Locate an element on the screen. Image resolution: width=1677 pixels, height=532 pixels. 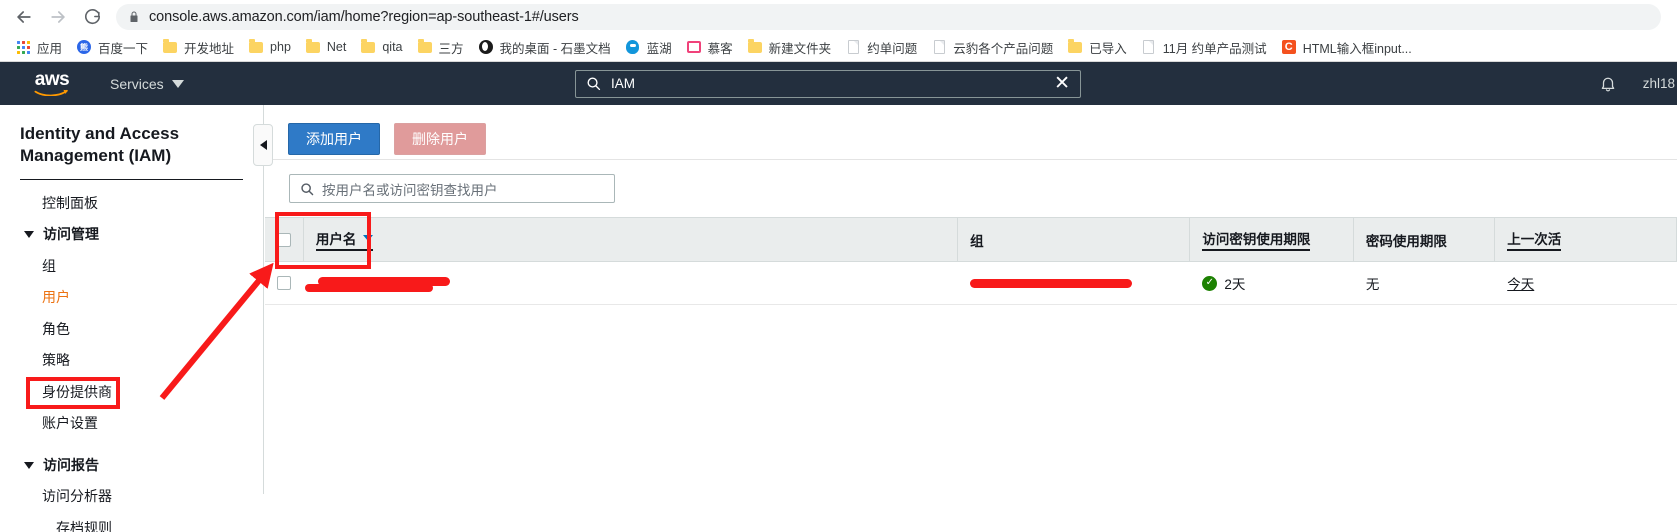
bookmark-shimo: 我的桌面 - 石墨文档 is located at coordinates (544, 47).